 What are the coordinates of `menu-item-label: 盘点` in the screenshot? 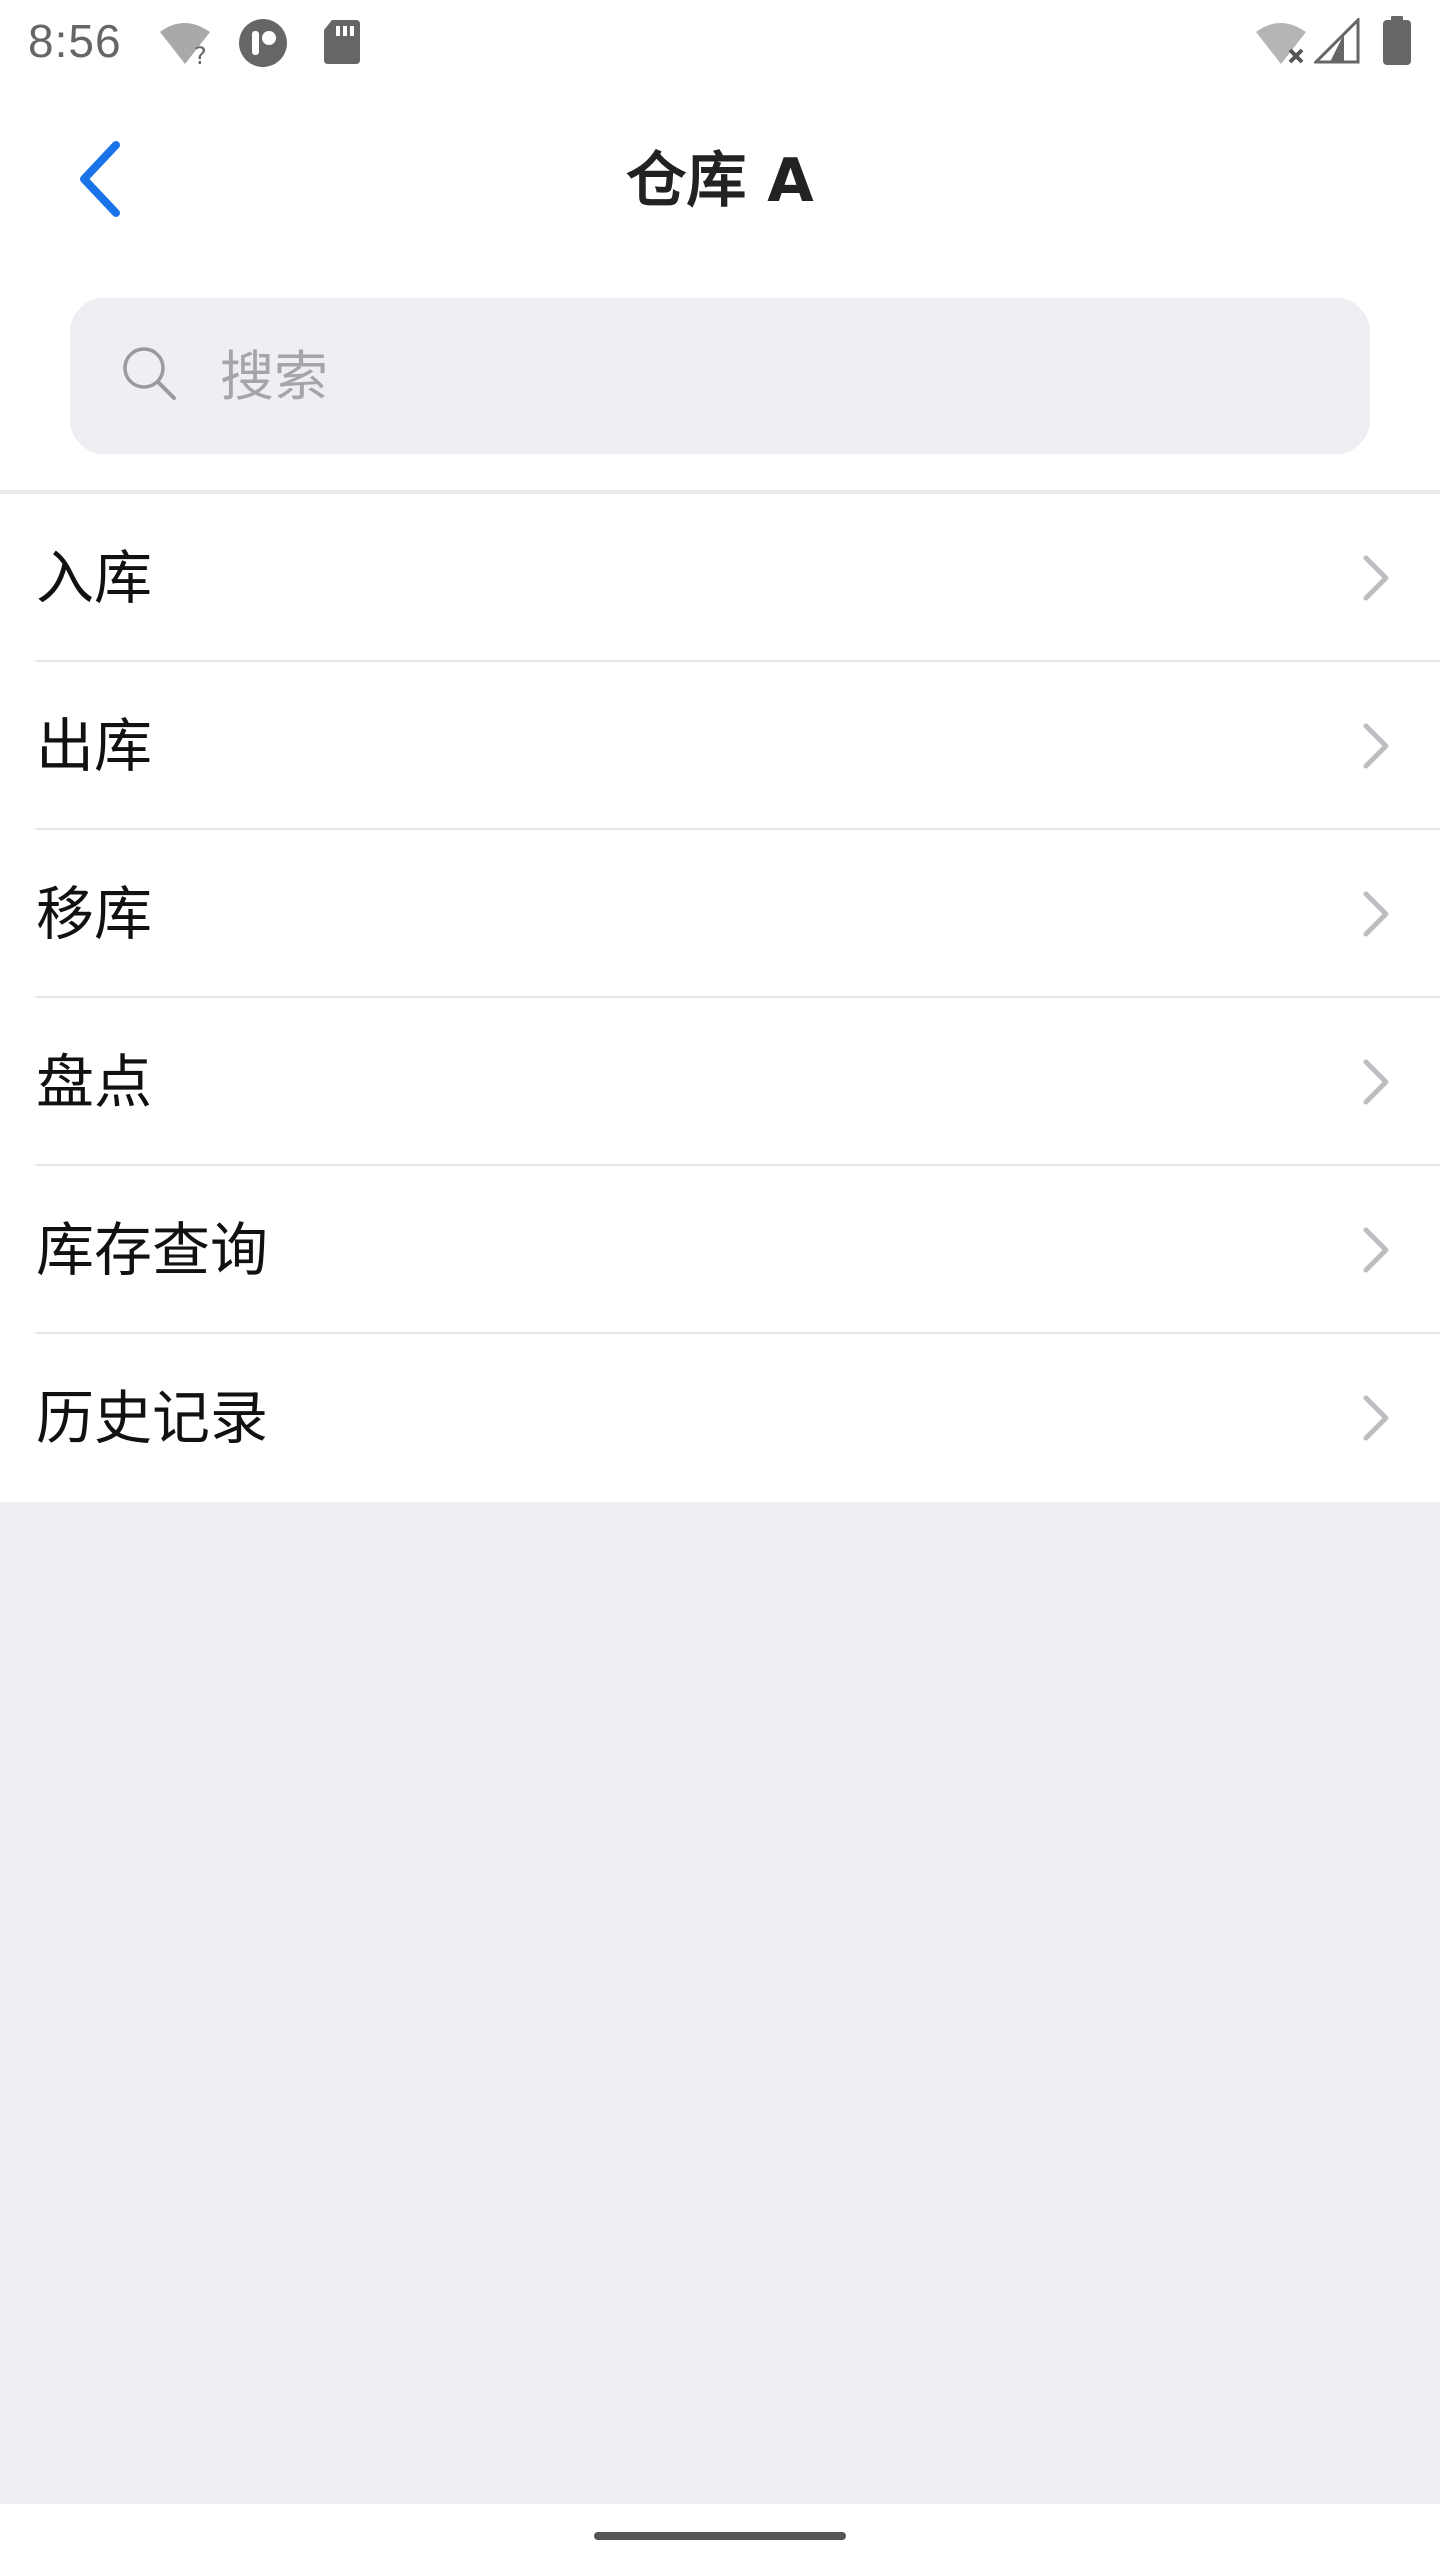 It's located at (94, 1082).